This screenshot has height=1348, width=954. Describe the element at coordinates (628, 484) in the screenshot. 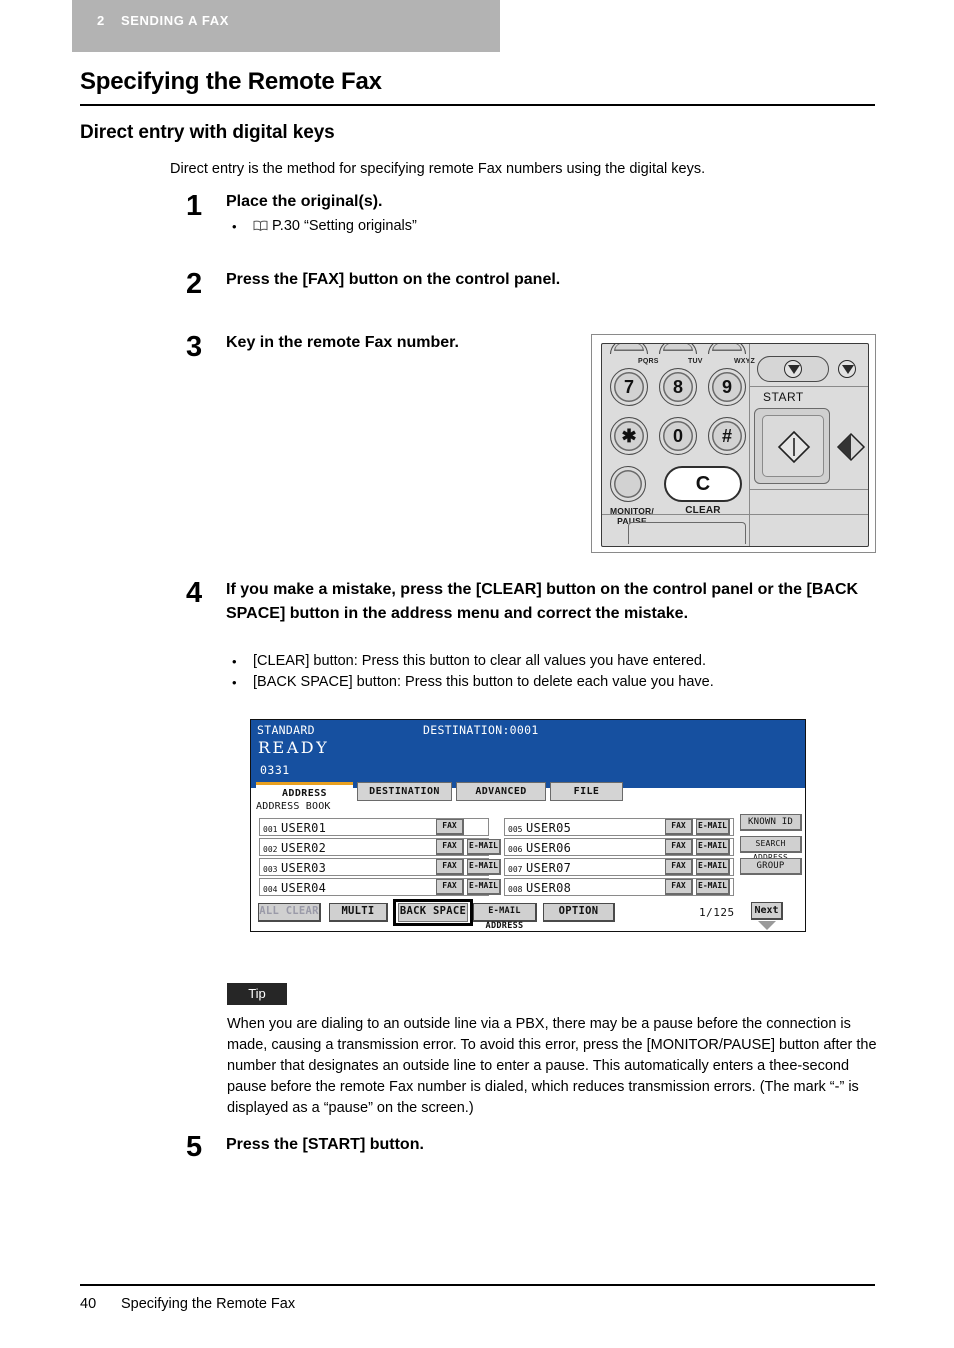

I see `monitor-pause-button` at that location.